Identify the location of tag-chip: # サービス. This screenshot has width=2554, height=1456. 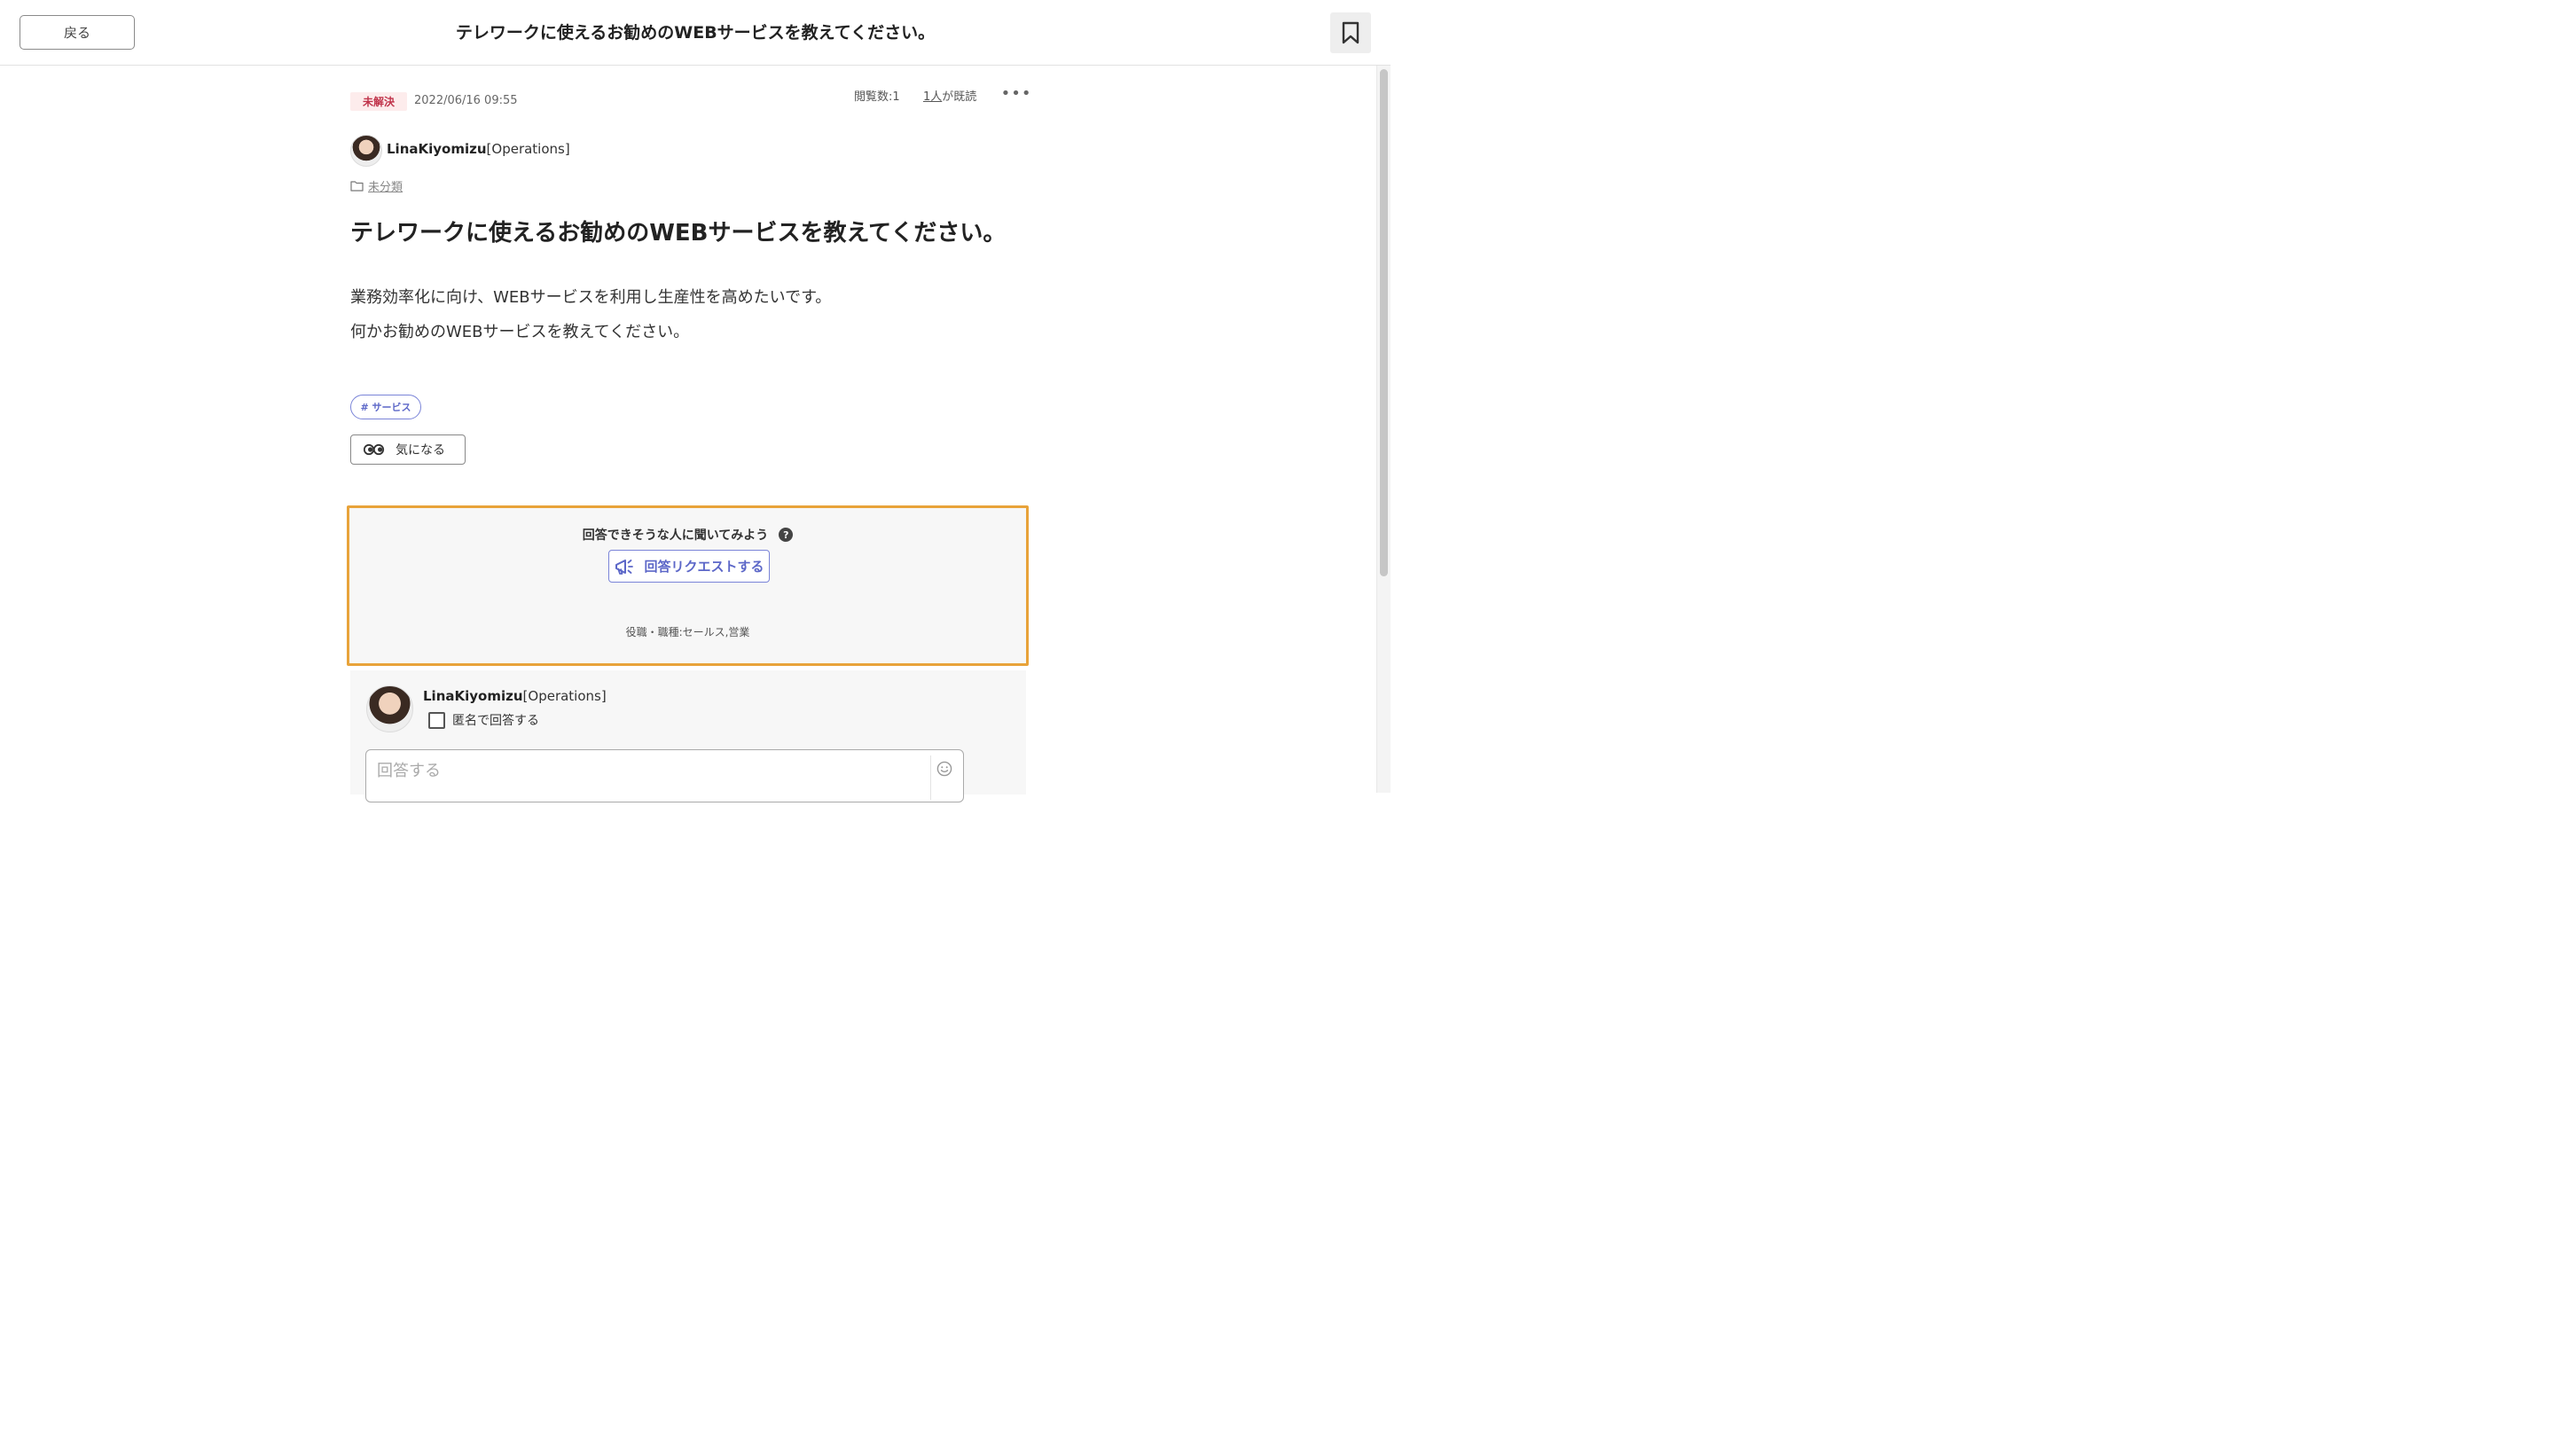
(385, 407).